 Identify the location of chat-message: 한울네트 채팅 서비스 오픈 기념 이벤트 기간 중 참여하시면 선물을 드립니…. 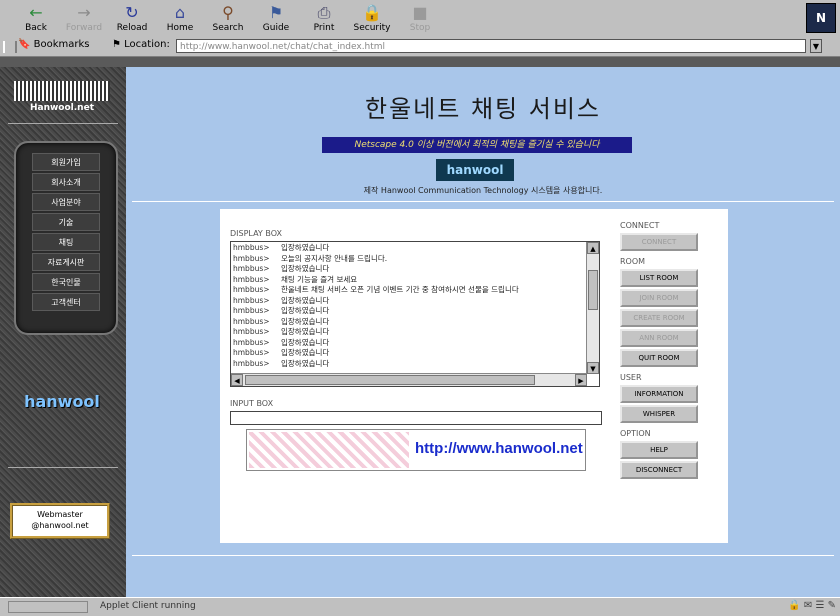
(400, 289).